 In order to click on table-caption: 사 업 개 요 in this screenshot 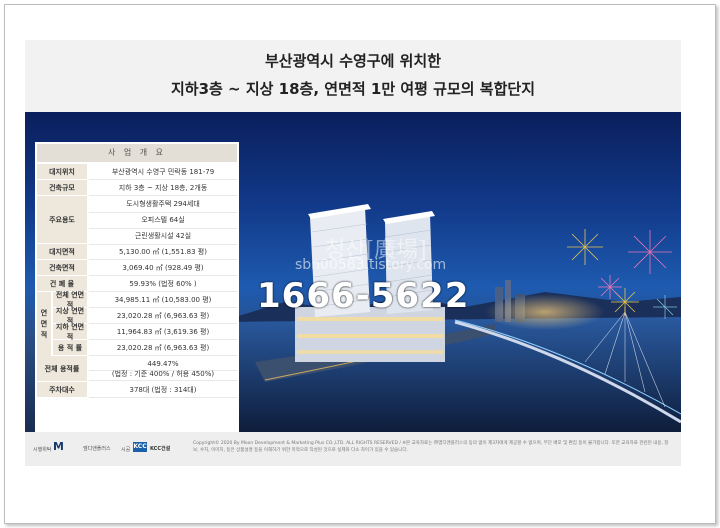, I will do `click(137, 153)`.